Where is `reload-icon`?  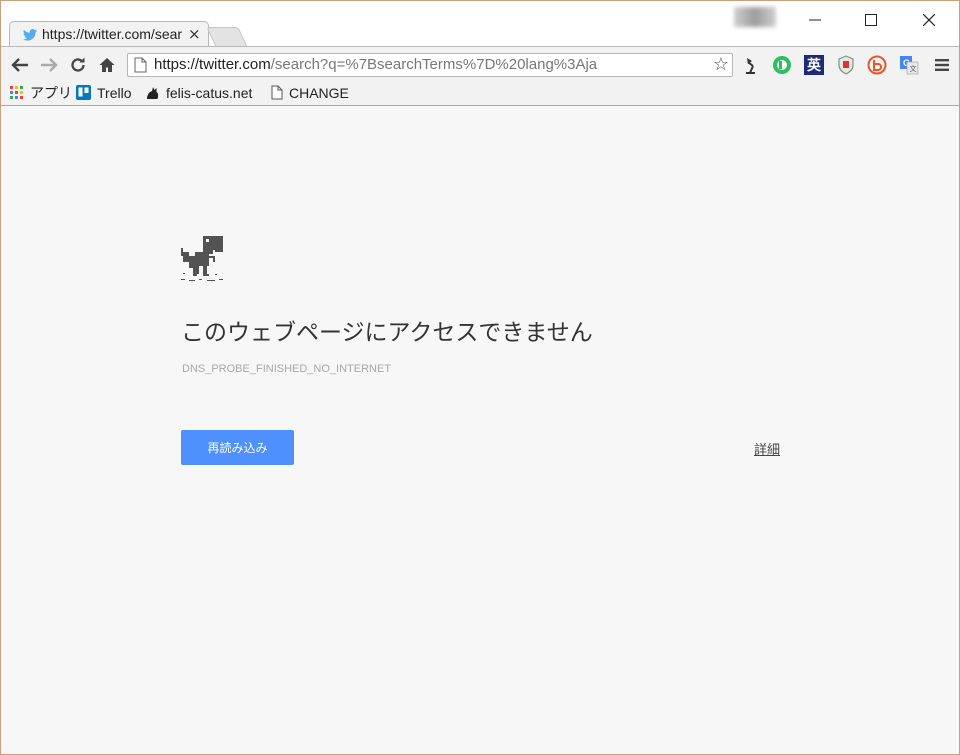 reload-icon is located at coordinates (78, 64).